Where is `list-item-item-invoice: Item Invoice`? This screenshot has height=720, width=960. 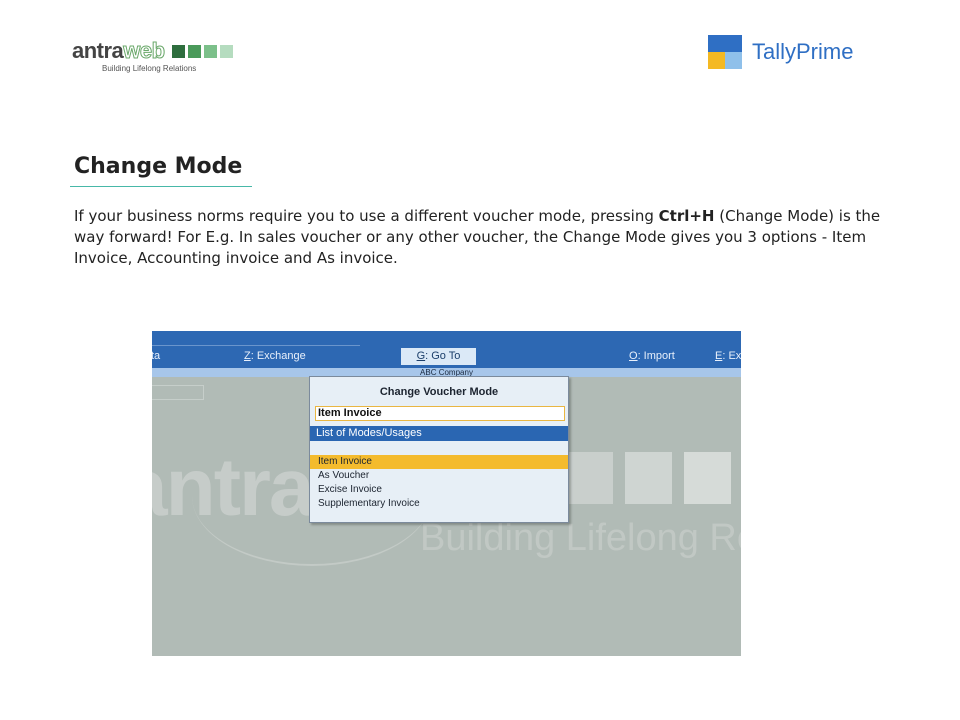 list-item-item-invoice: Item Invoice is located at coordinates (439, 462).